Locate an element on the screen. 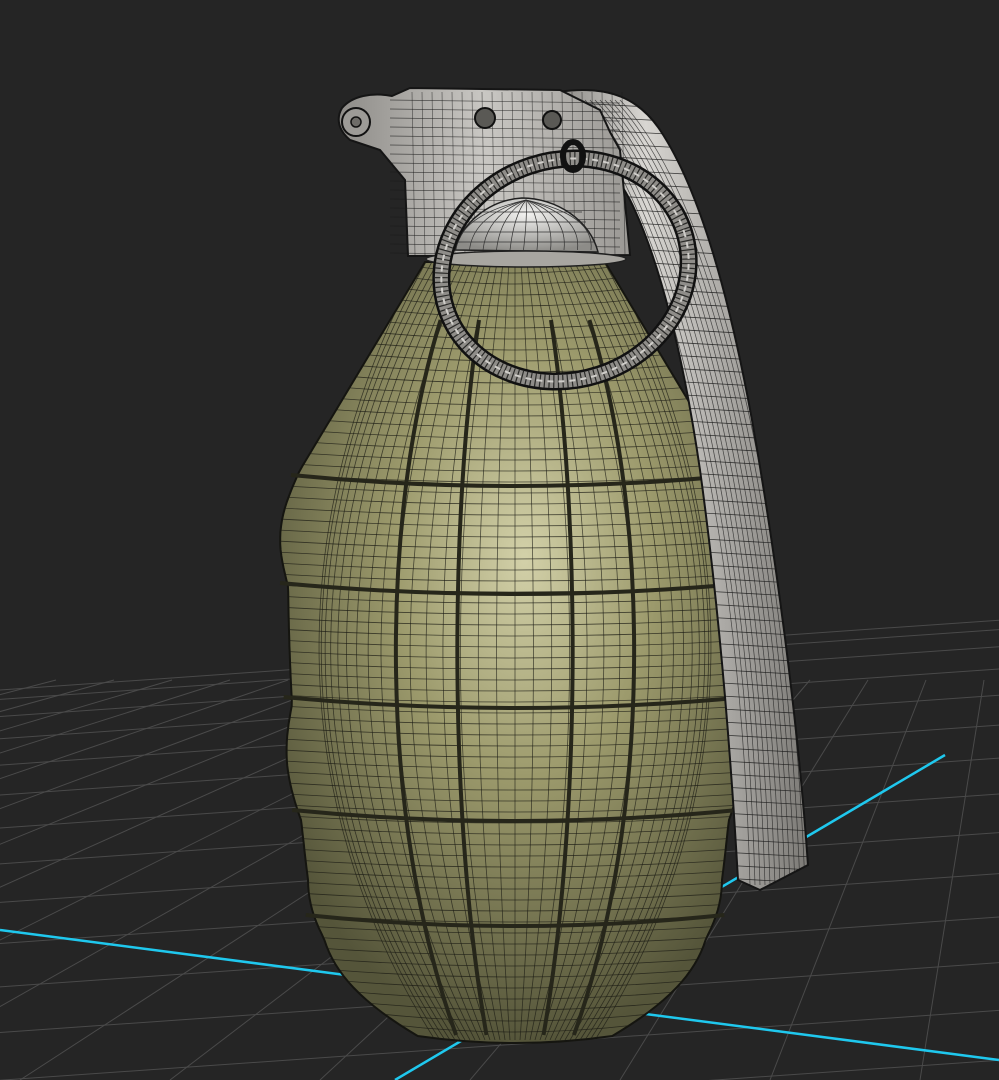  fuze-hole-left is located at coordinates (485, 118).